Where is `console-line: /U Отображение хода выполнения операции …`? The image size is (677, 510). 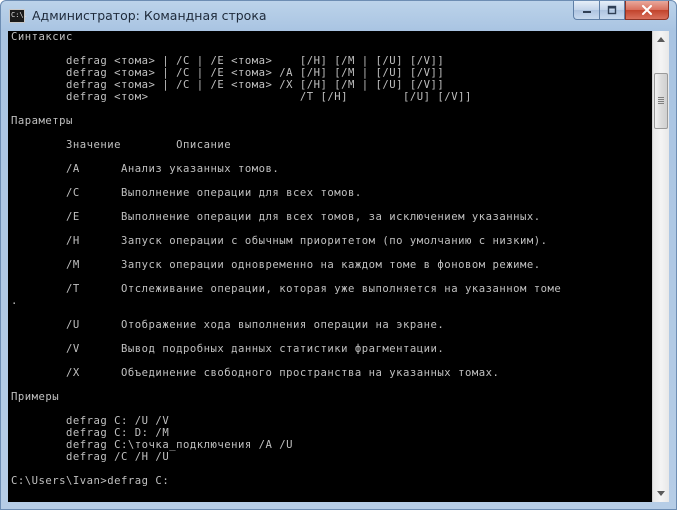
console-line: /U Отображение хода выполнения операции … is located at coordinates (228, 325).